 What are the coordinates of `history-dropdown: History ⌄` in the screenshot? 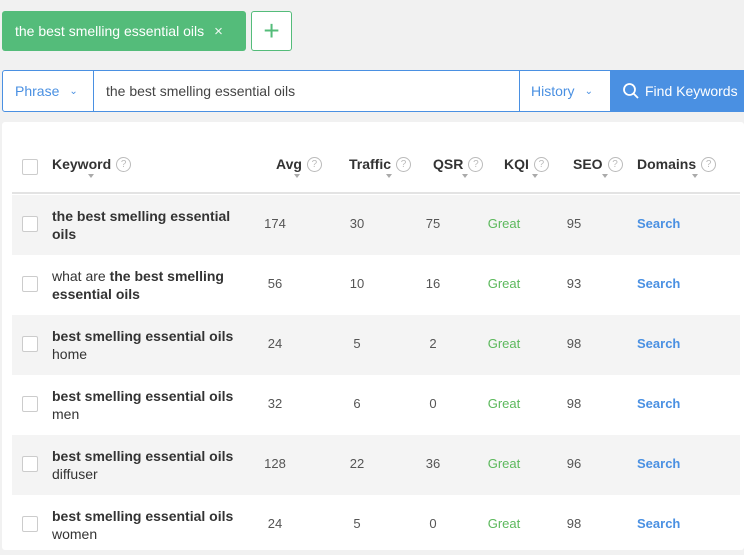 It's located at (564, 91).